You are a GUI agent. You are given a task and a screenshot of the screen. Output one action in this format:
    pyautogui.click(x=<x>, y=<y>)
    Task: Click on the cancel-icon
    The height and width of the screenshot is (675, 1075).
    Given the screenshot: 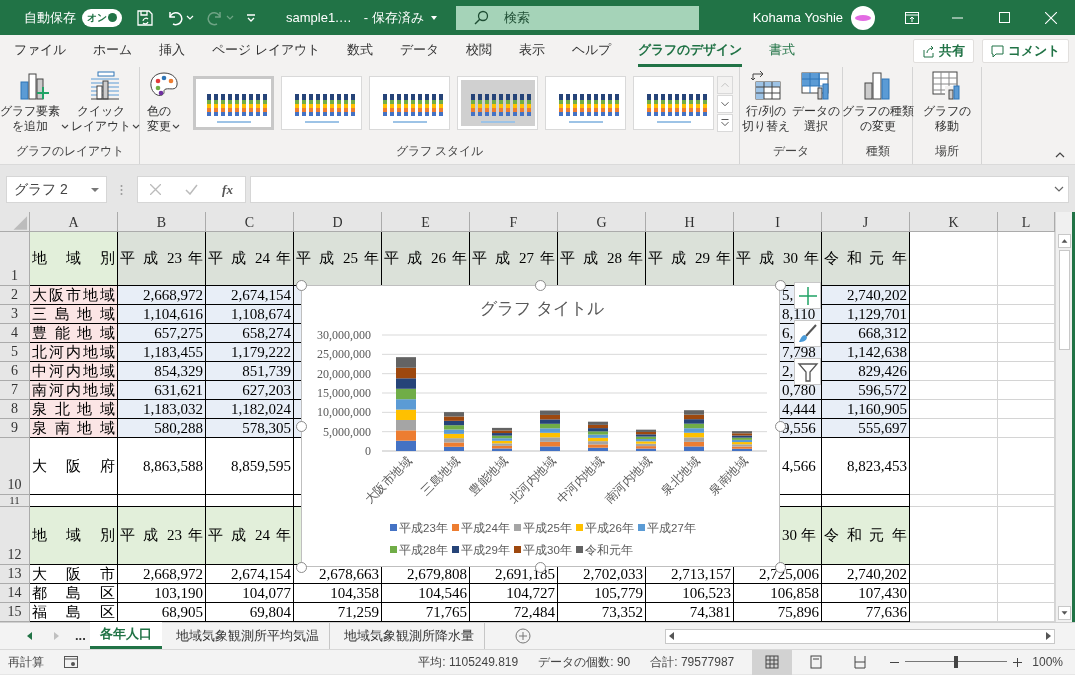 What is the action you would take?
    pyautogui.click(x=155, y=189)
    